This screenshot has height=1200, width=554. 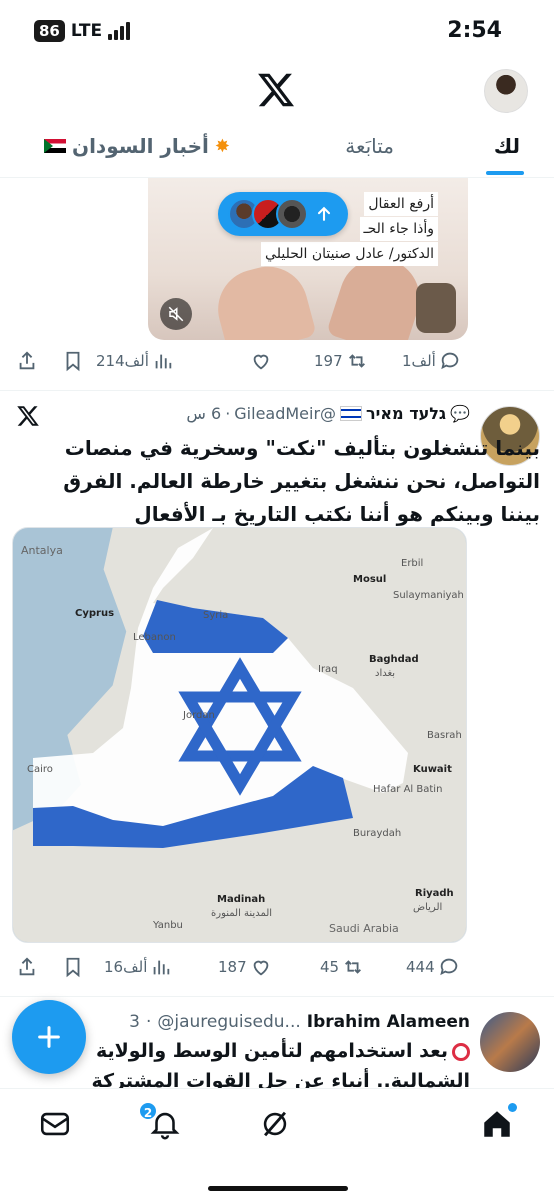 I want to click on heart-confetti-icon, so click(x=261, y=362).